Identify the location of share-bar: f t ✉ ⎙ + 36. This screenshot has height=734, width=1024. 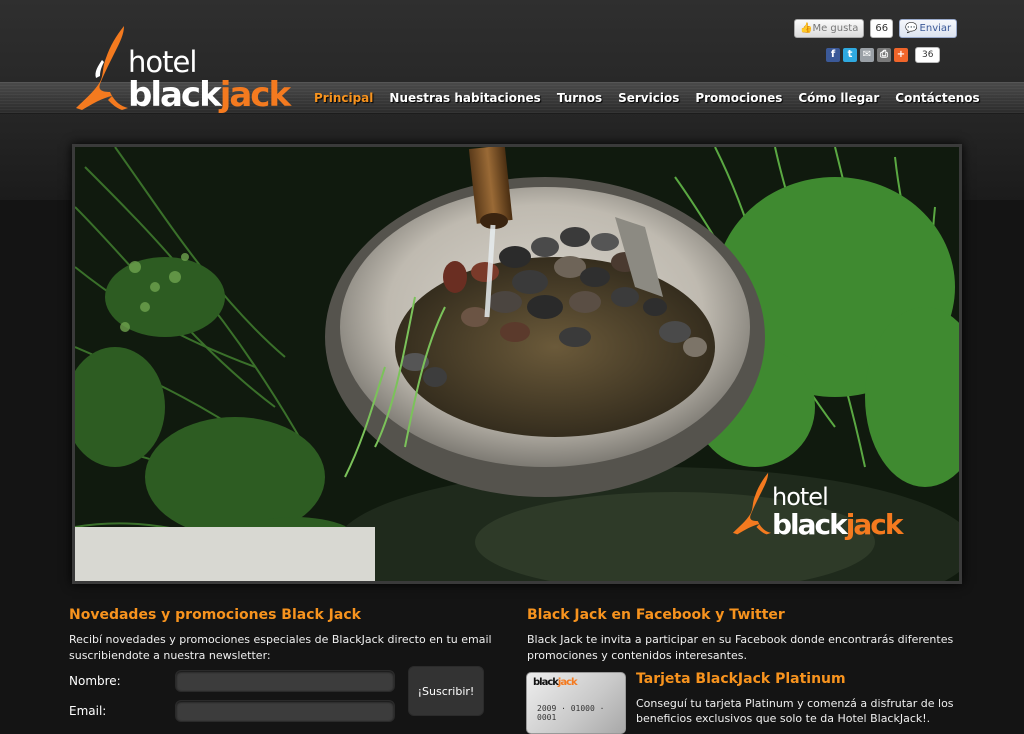
(883, 55).